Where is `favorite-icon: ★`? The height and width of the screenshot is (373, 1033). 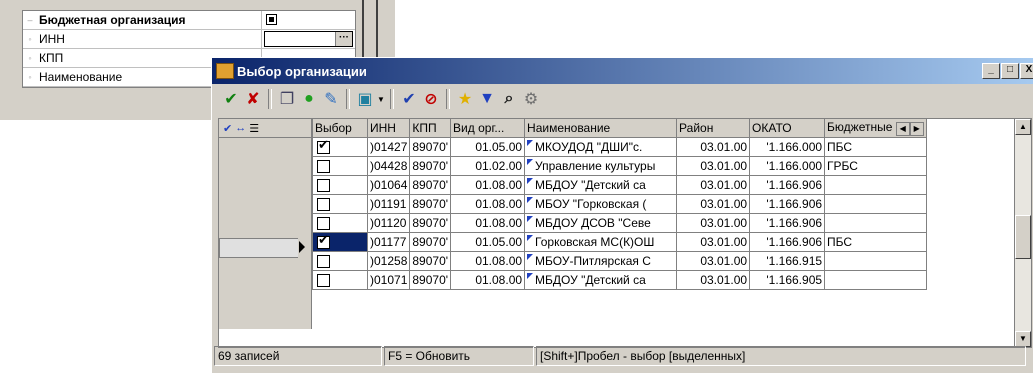 favorite-icon: ★ is located at coordinates (465, 99).